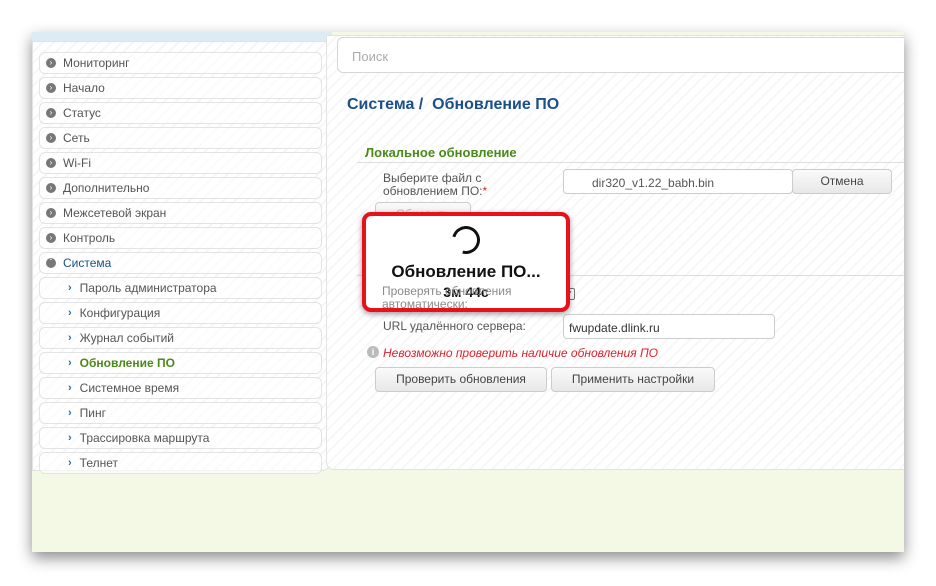  I want to click on sidebar-subitem-admin-password: › Пароль администратора, so click(180, 288).